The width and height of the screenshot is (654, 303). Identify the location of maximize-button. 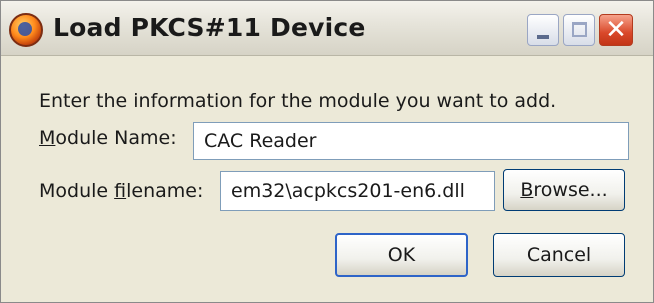
(579, 30).